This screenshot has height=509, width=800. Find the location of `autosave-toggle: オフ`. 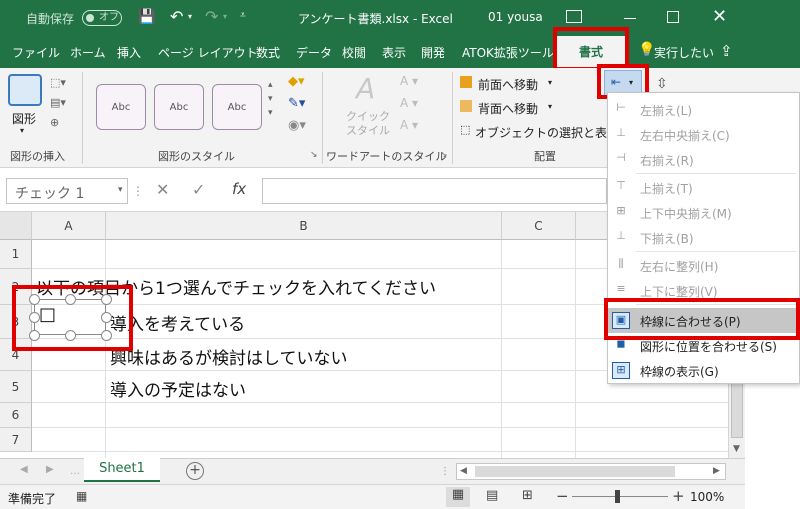

autosave-toggle: オフ is located at coordinates (102, 18).